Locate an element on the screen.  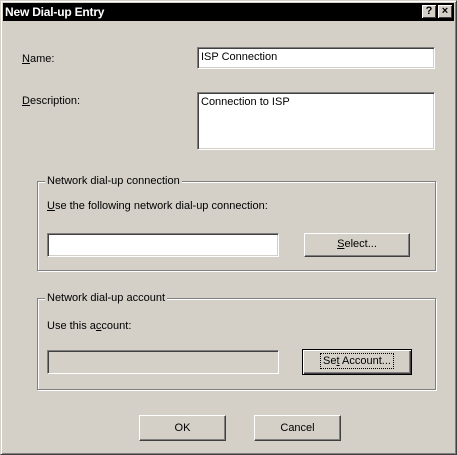
window-title: New Dial-up Entry is located at coordinates (55, 12).